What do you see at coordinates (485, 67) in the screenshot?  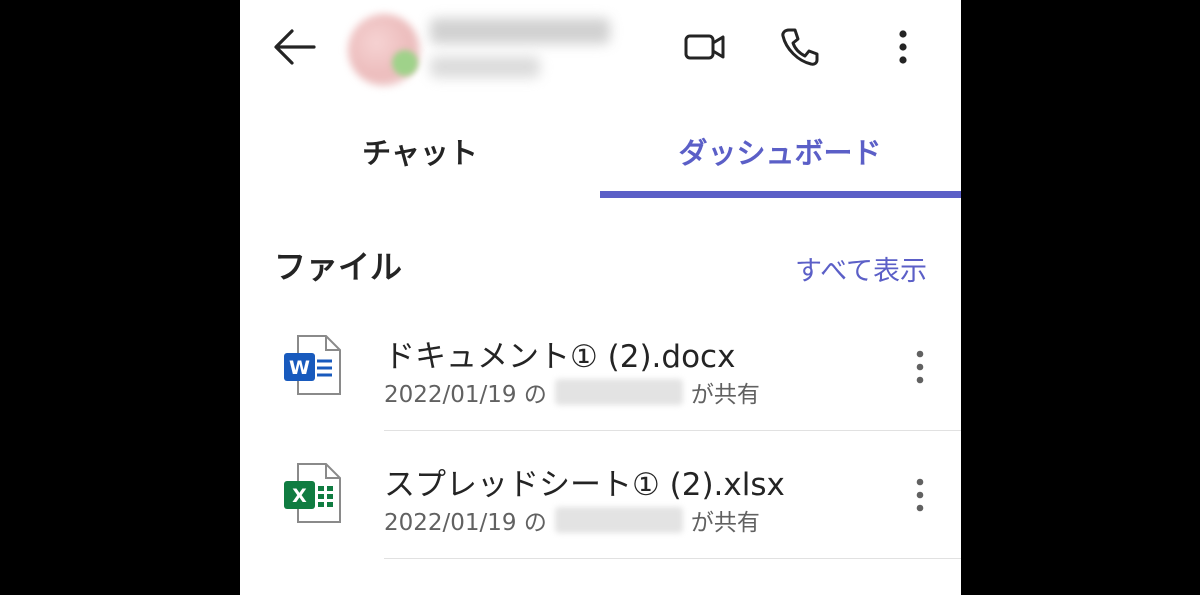 I see `contact-status` at bounding box center [485, 67].